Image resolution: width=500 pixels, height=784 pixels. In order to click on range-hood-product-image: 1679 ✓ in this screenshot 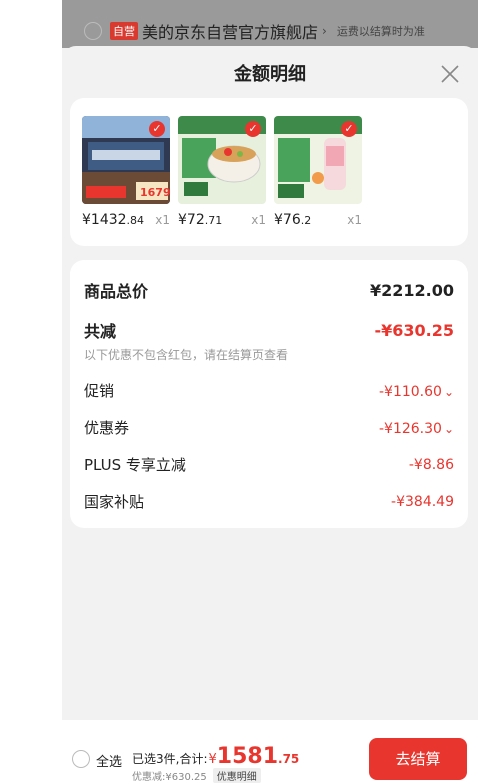, I will do `click(126, 160)`.